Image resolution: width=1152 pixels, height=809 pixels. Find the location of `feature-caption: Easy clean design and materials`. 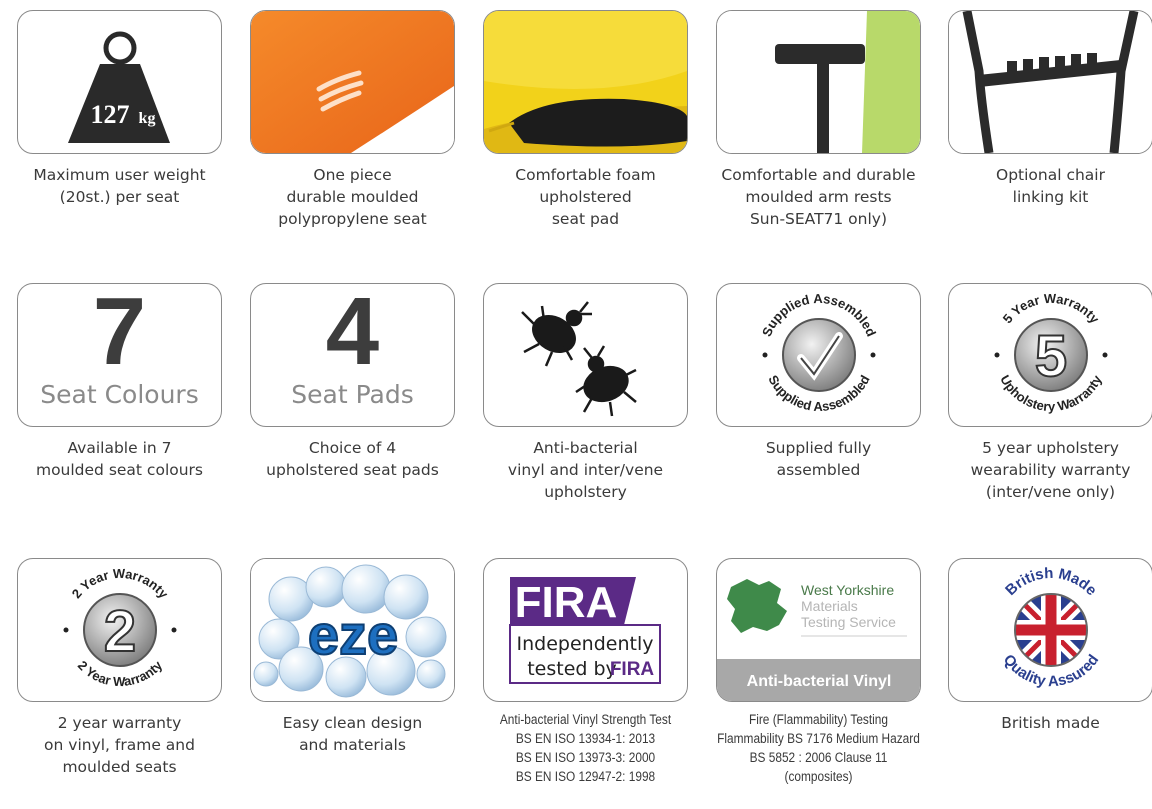

feature-caption: Easy clean design and materials is located at coordinates (352, 734).